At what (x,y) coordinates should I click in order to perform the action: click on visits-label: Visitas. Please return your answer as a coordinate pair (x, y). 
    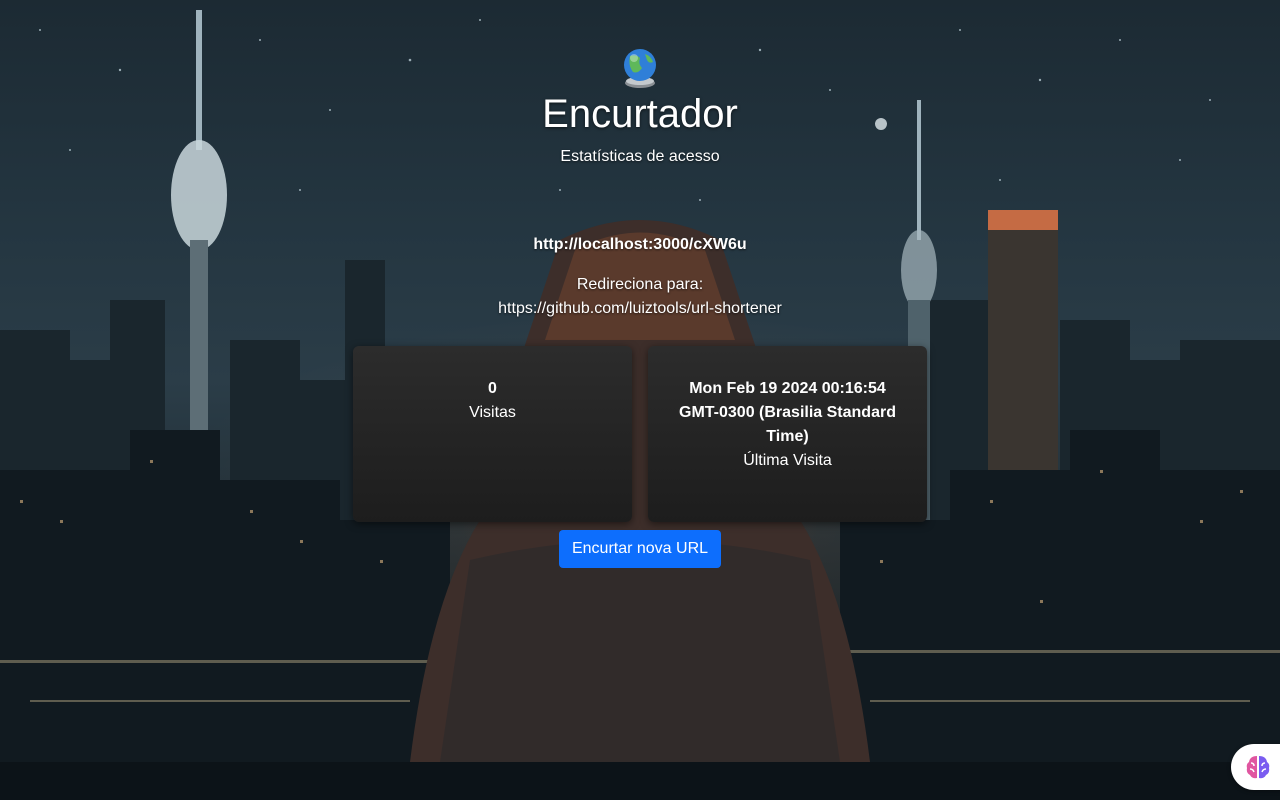
    Looking at the image, I should click on (492, 412).